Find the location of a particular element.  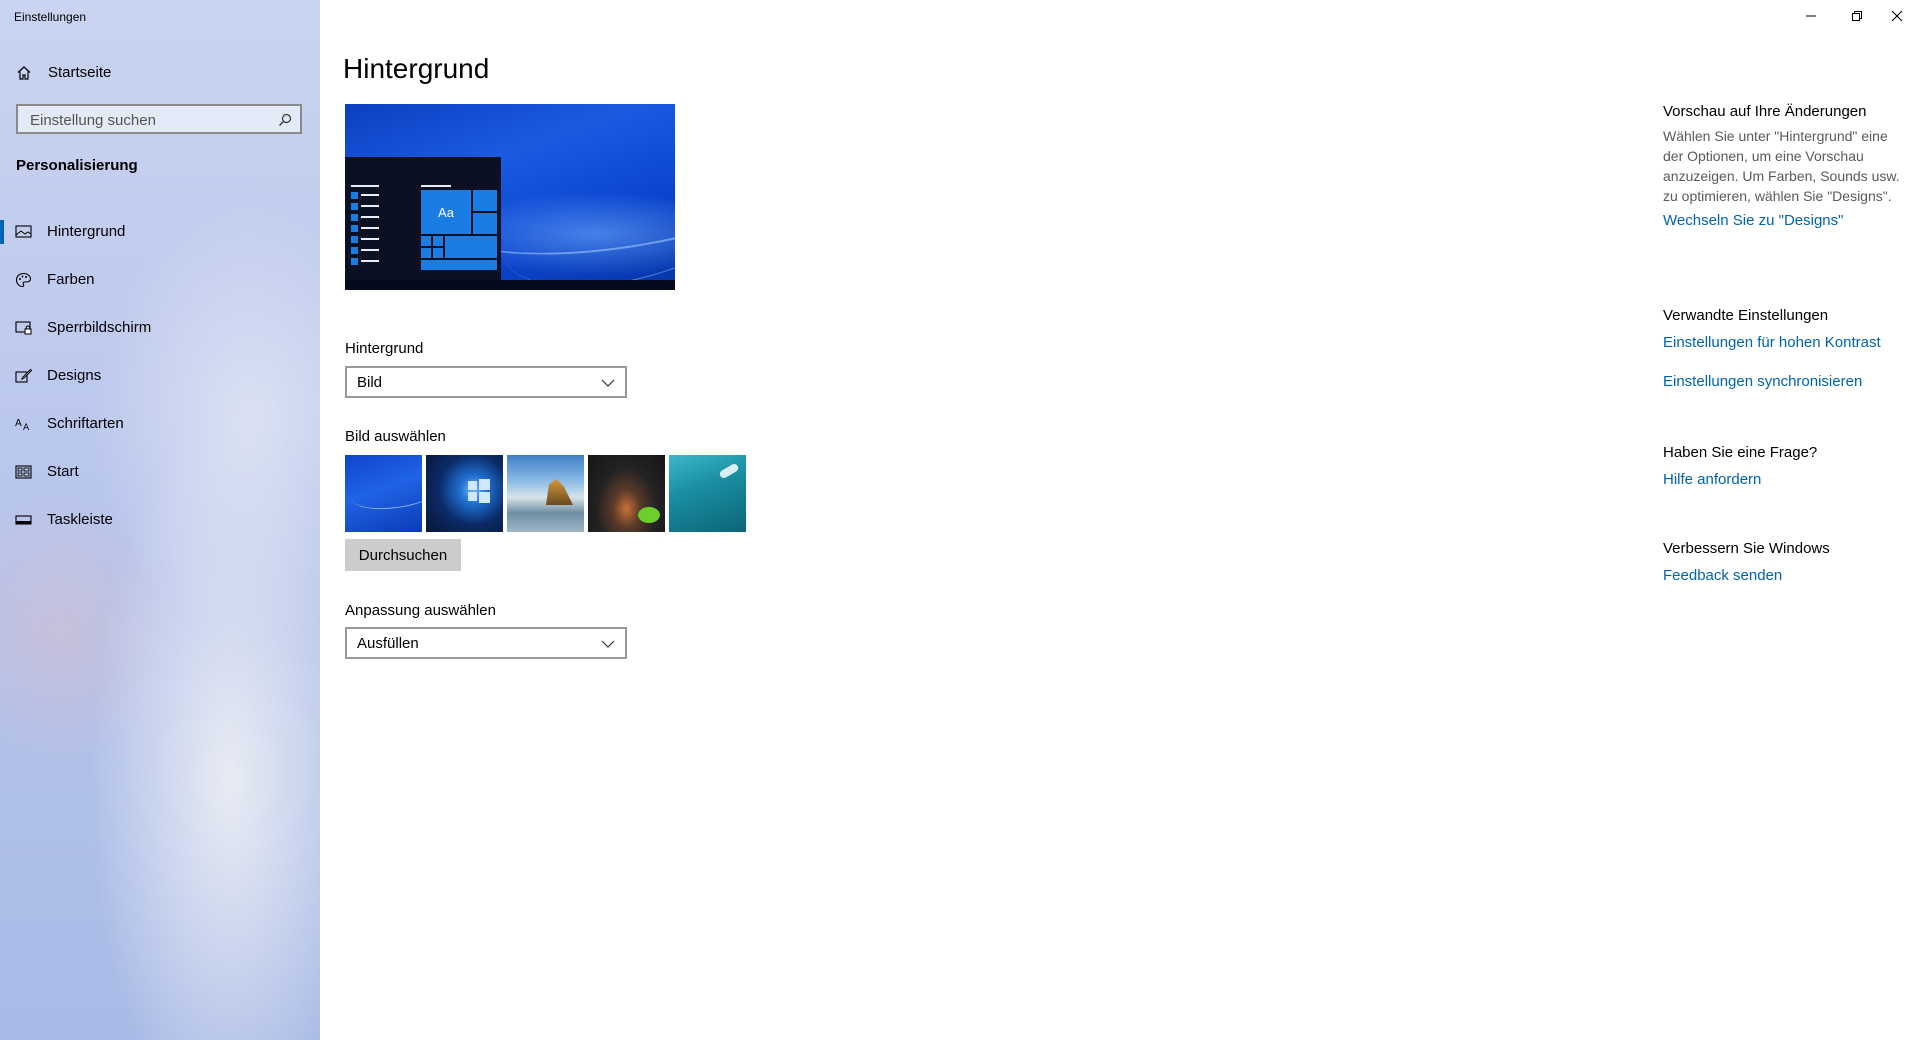

thumbnail-swirl is located at coordinates (385, 492).